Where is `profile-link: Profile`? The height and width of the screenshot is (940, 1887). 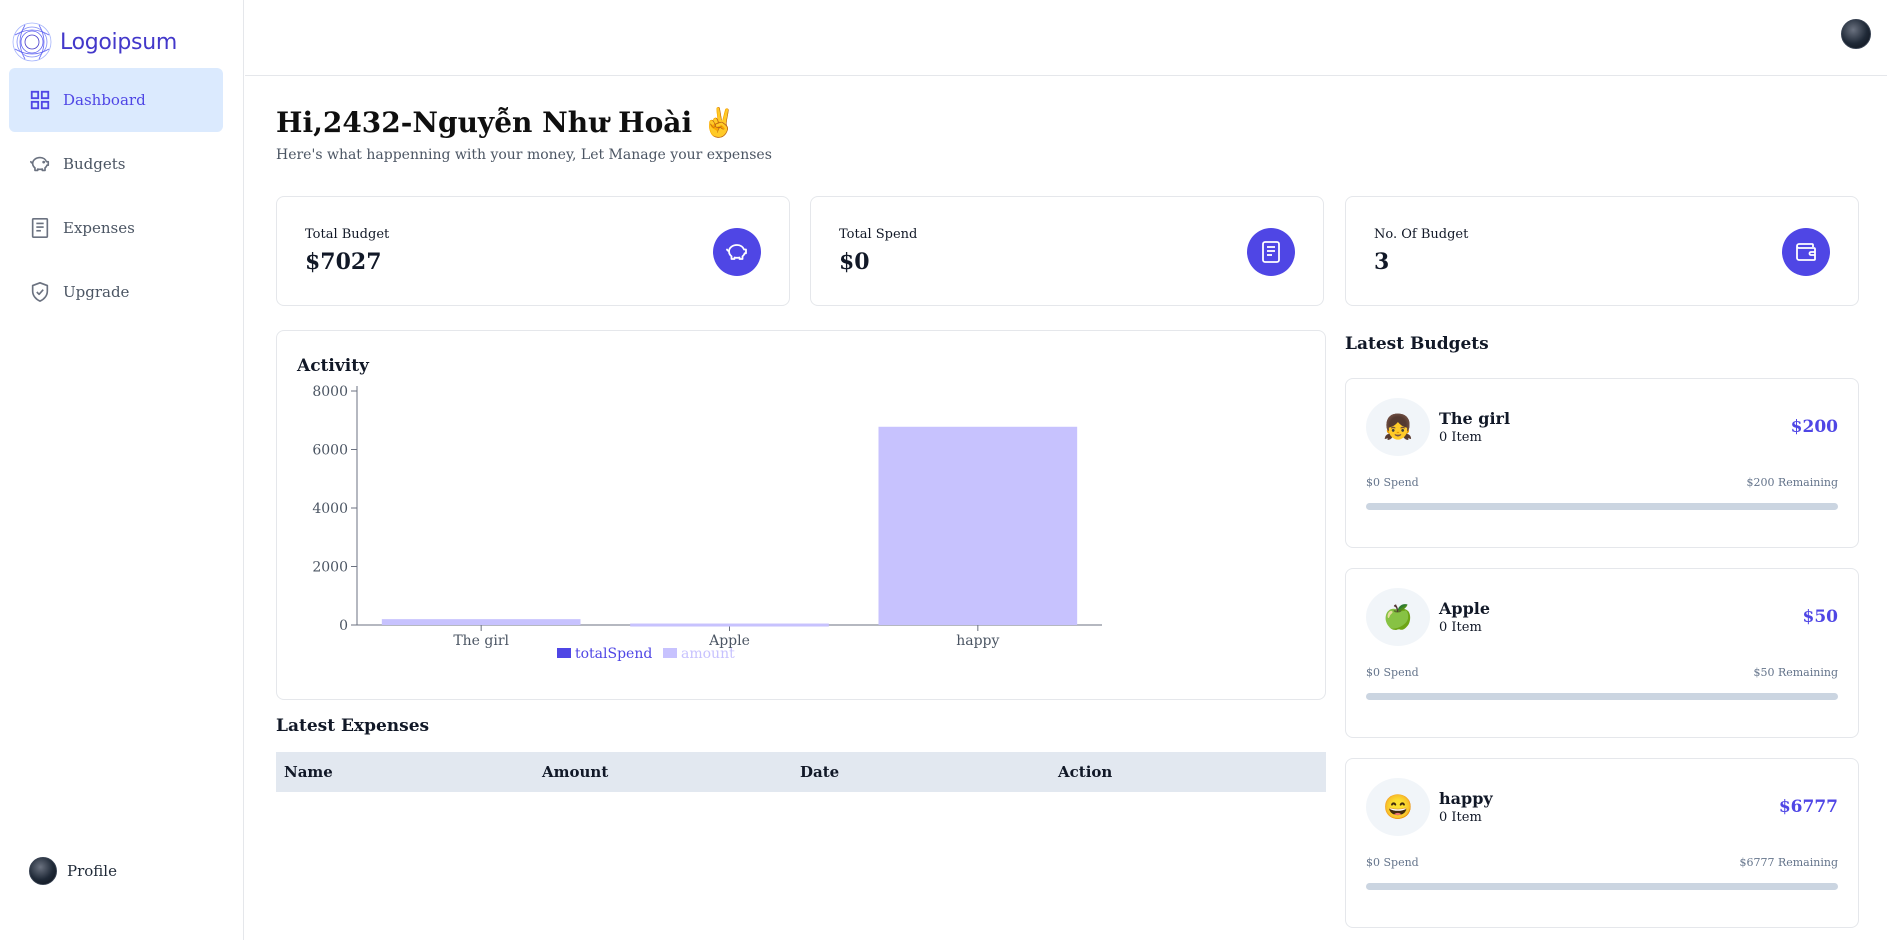
profile-link: Profile is located at coordinates (73, 871).